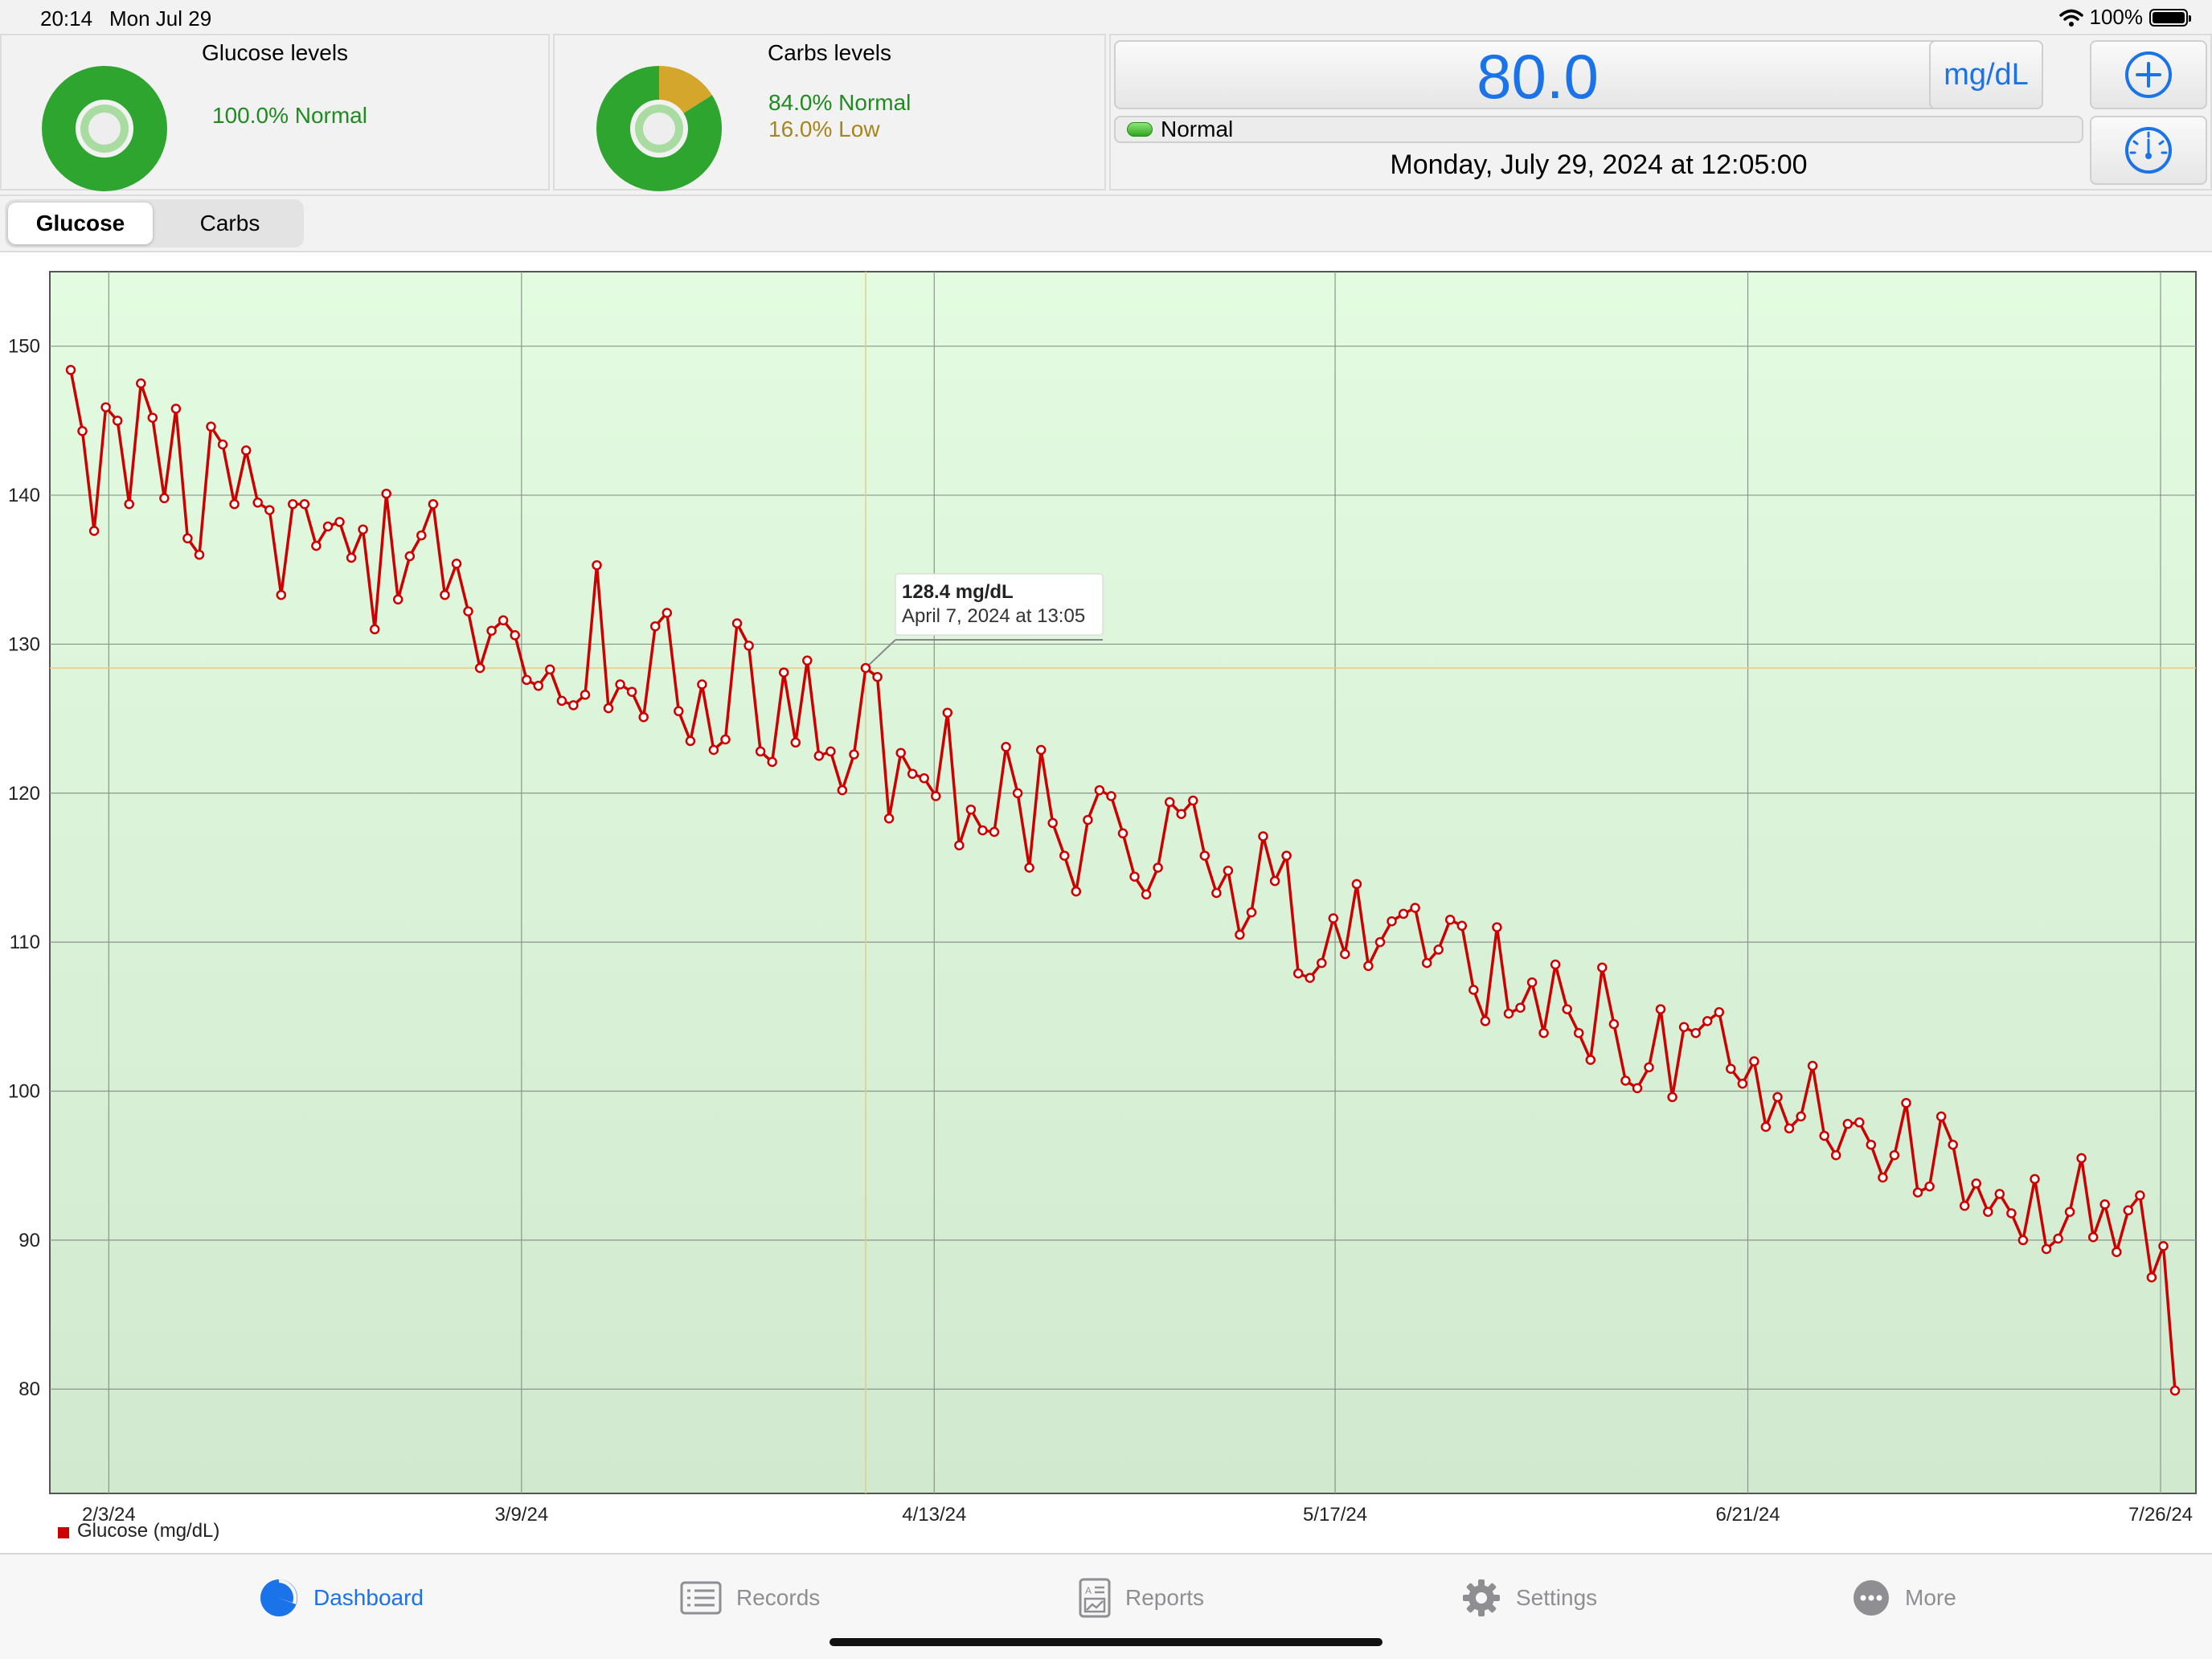  Describe the element at coordinates (80, 223) in the screenshot. I see `segment-glucose: Glucose` at that location.